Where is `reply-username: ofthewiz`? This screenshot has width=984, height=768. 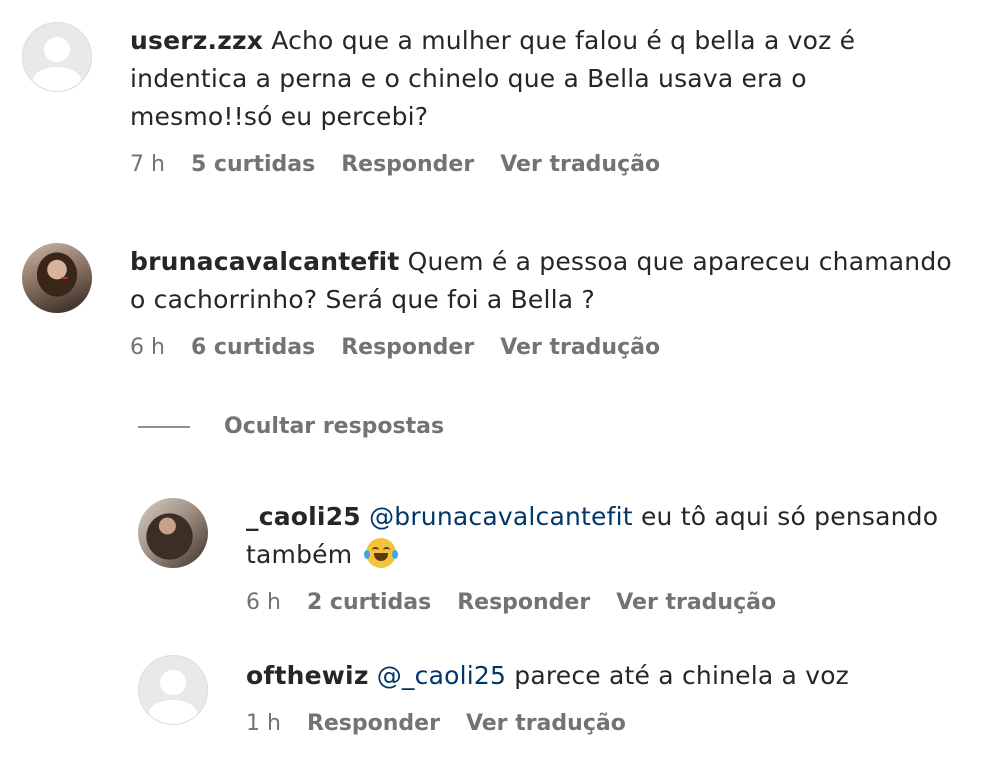 reply-username: ofthewiz is located at coordinates (307, 675).